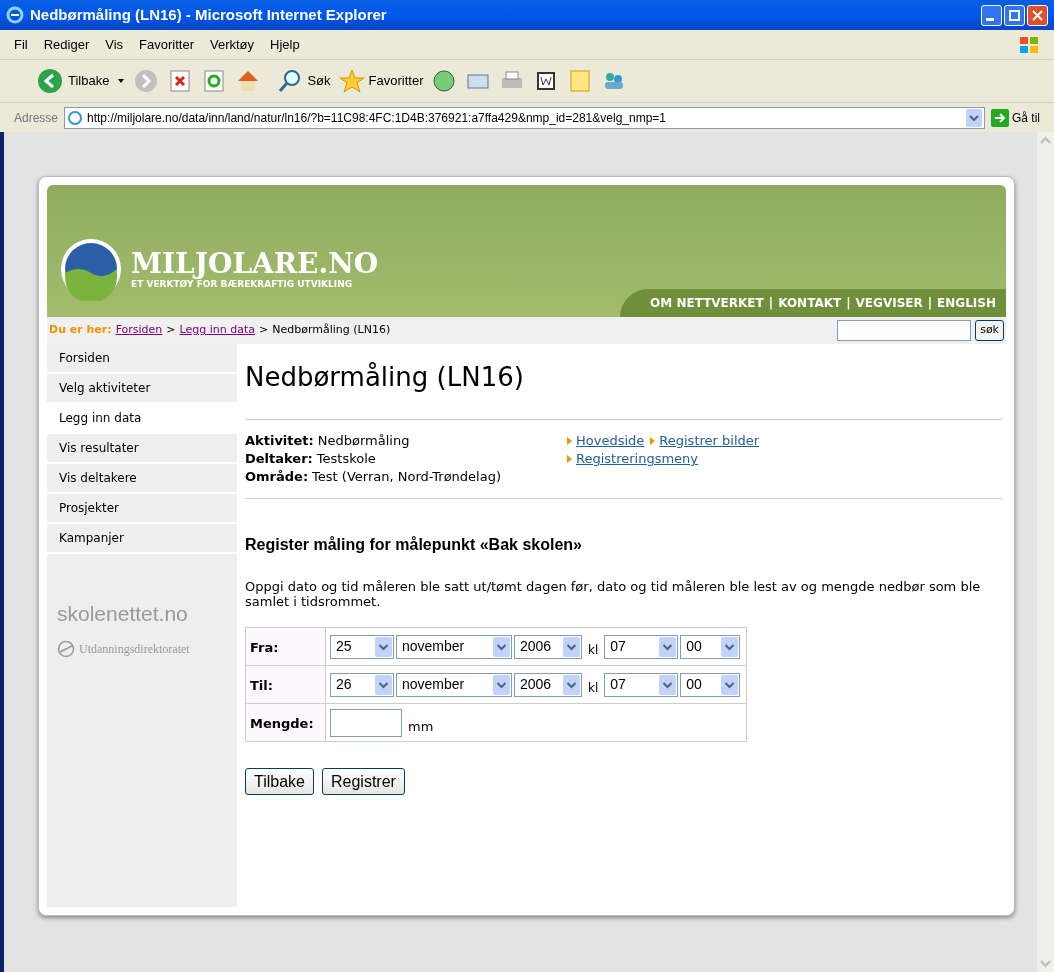  Describe the element at coordinates (304, 81) in the screenshot. I see `search-button: Søk` at that location.